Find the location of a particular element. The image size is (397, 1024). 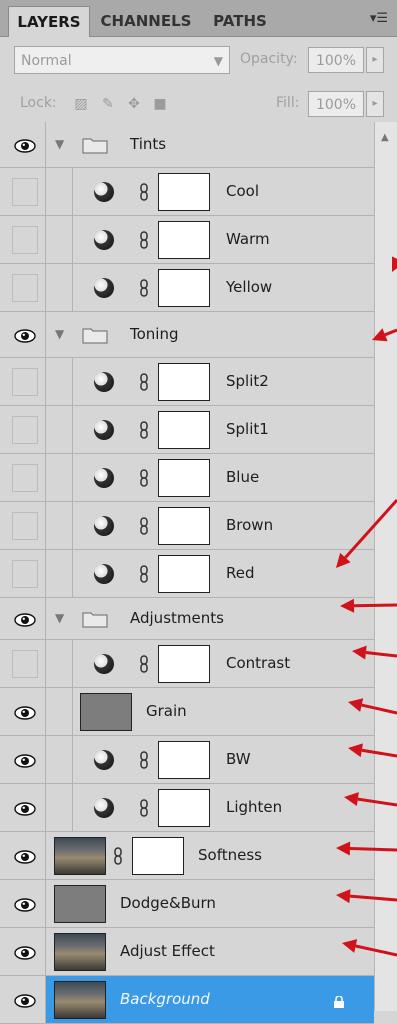

lock-pixels-icon: ✎ is located at coordinates (108, 104).